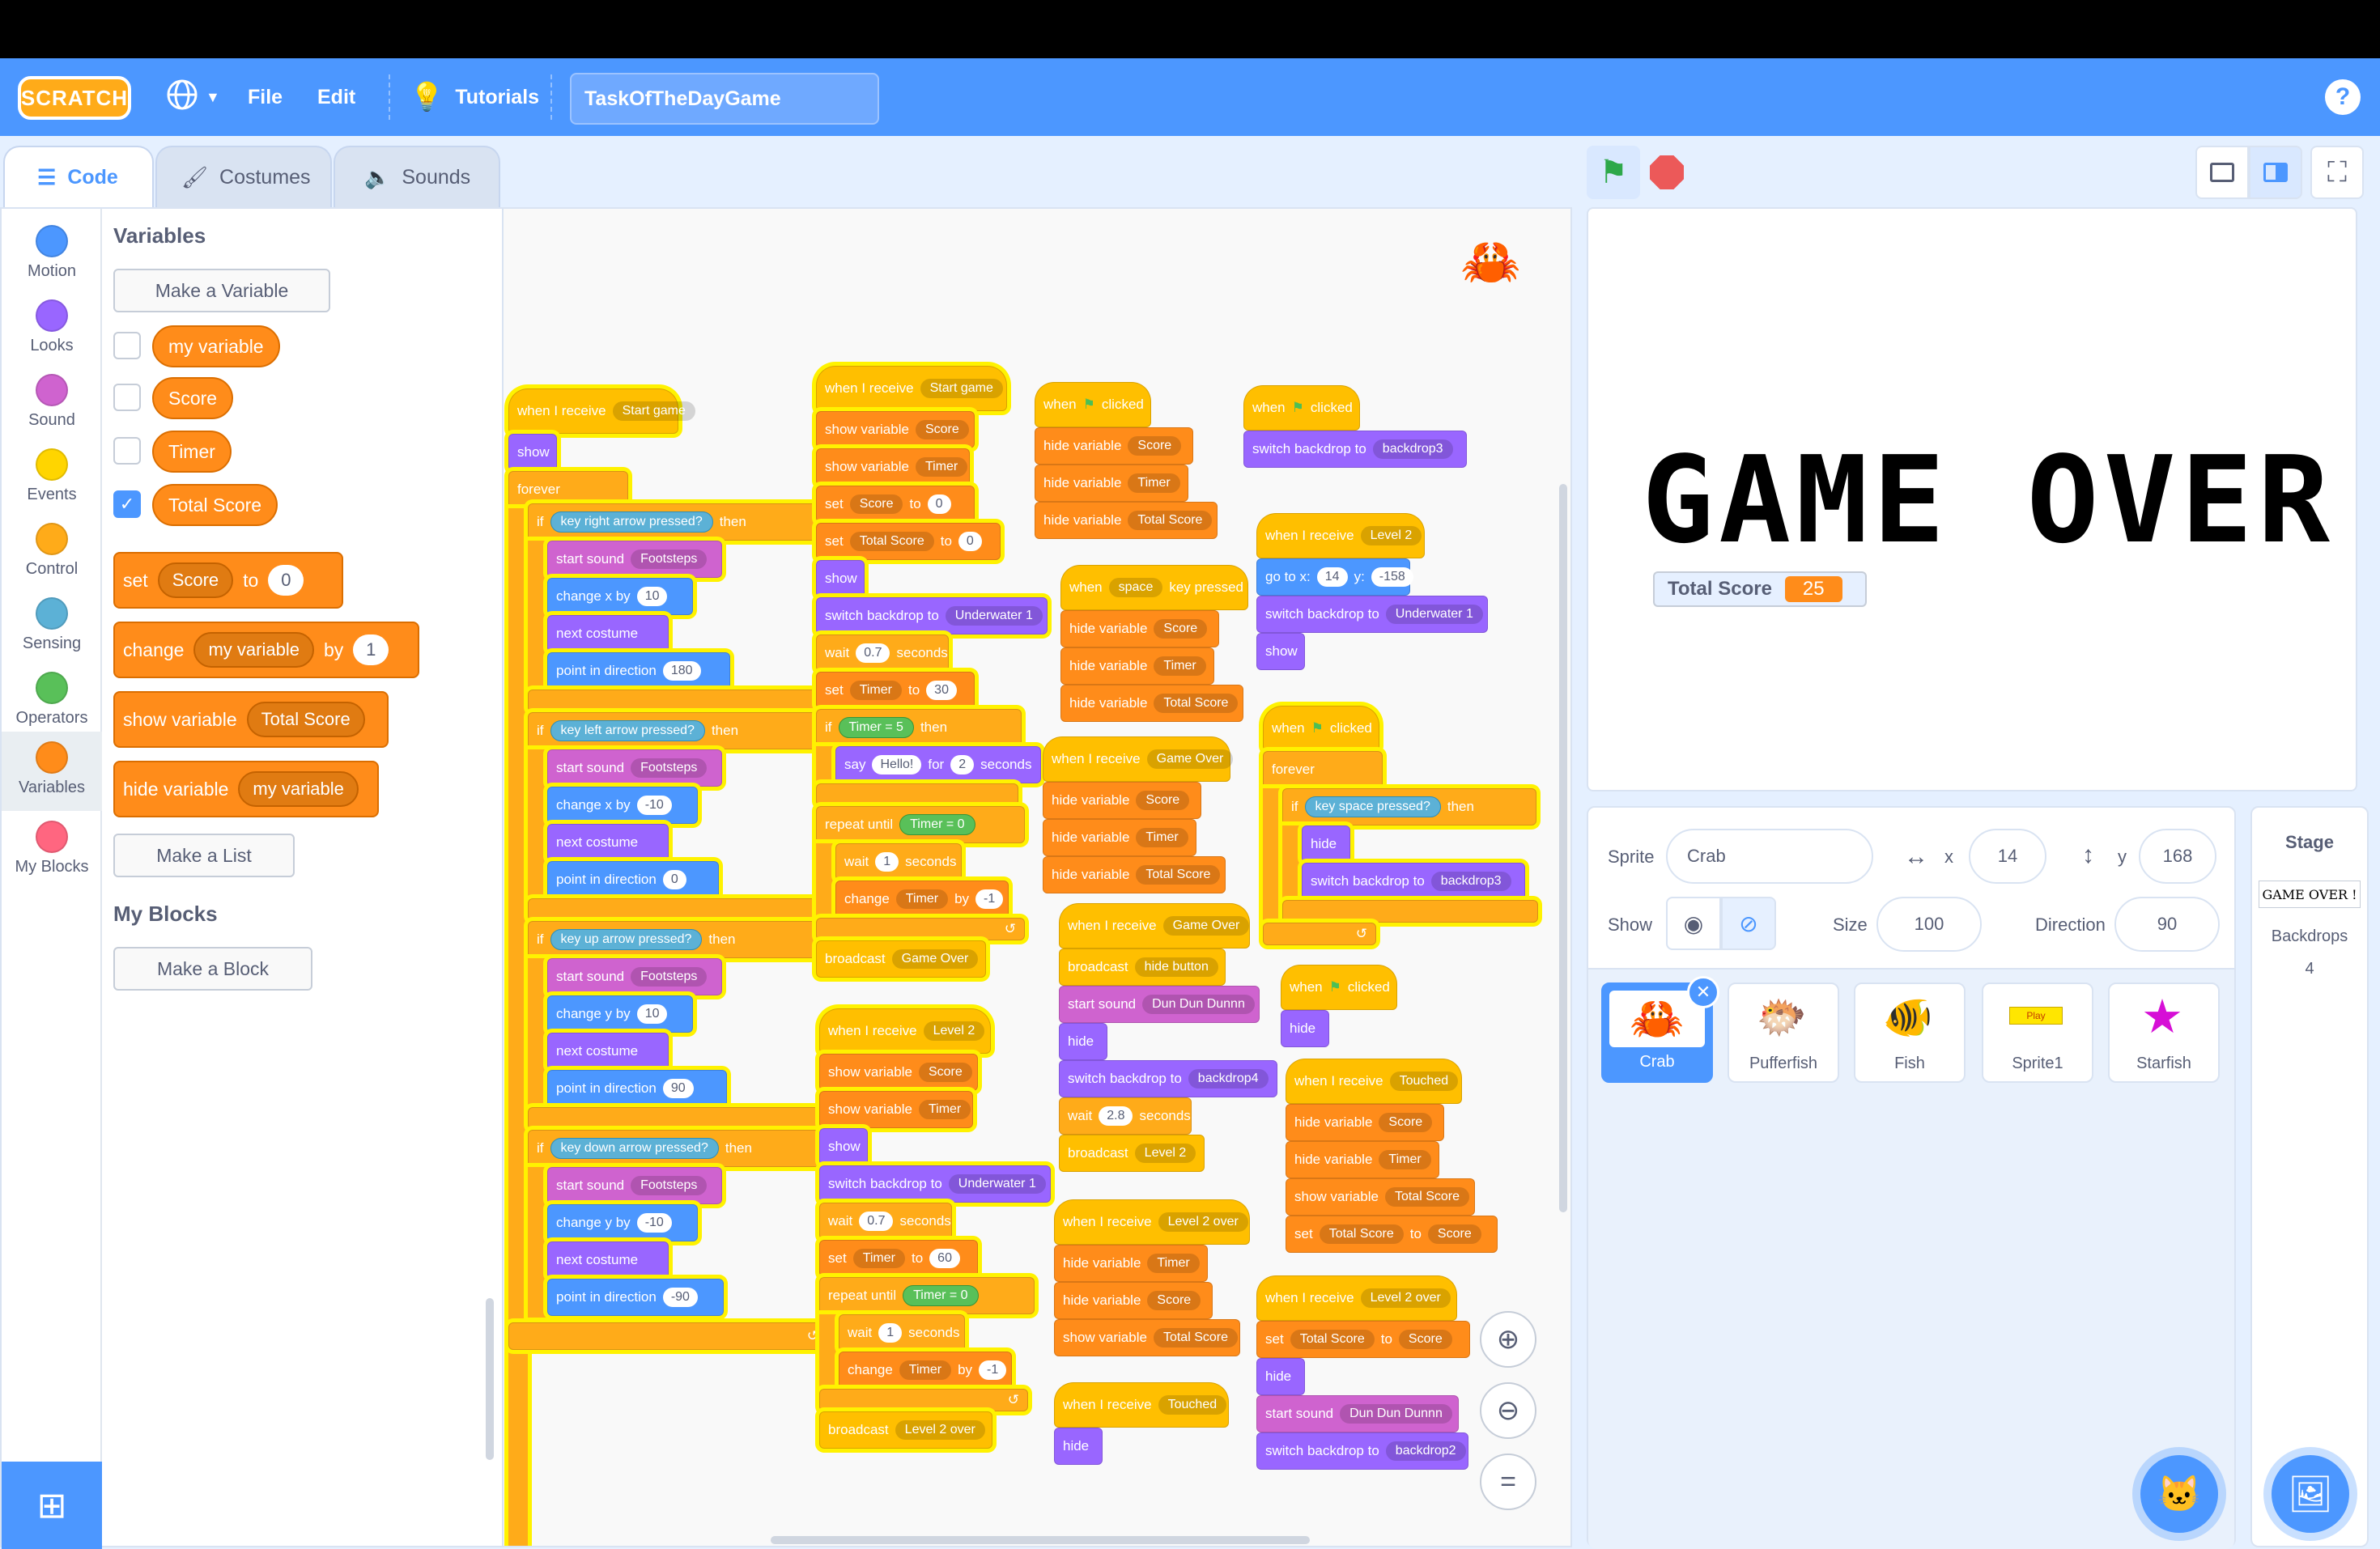  What do you see at coordinates (1176, 967) in the screenshot?
I see `message-dropdown: hide button` at bounding box center [1176, 967].